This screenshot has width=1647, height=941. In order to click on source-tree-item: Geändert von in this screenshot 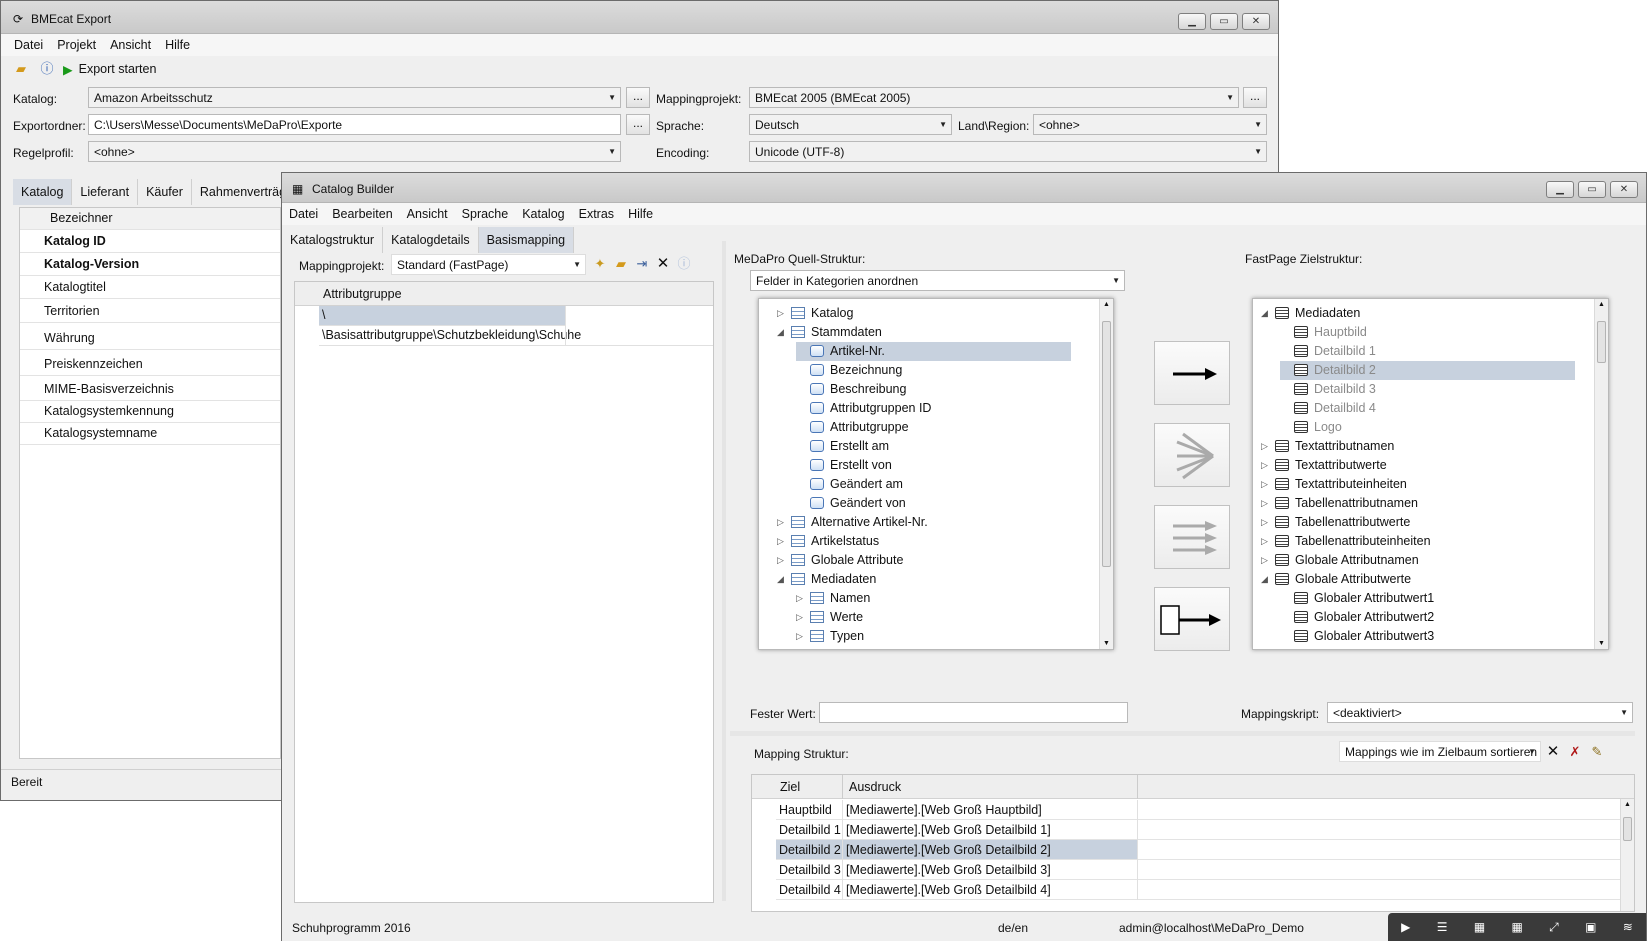, I will do `click(933, 503)`.